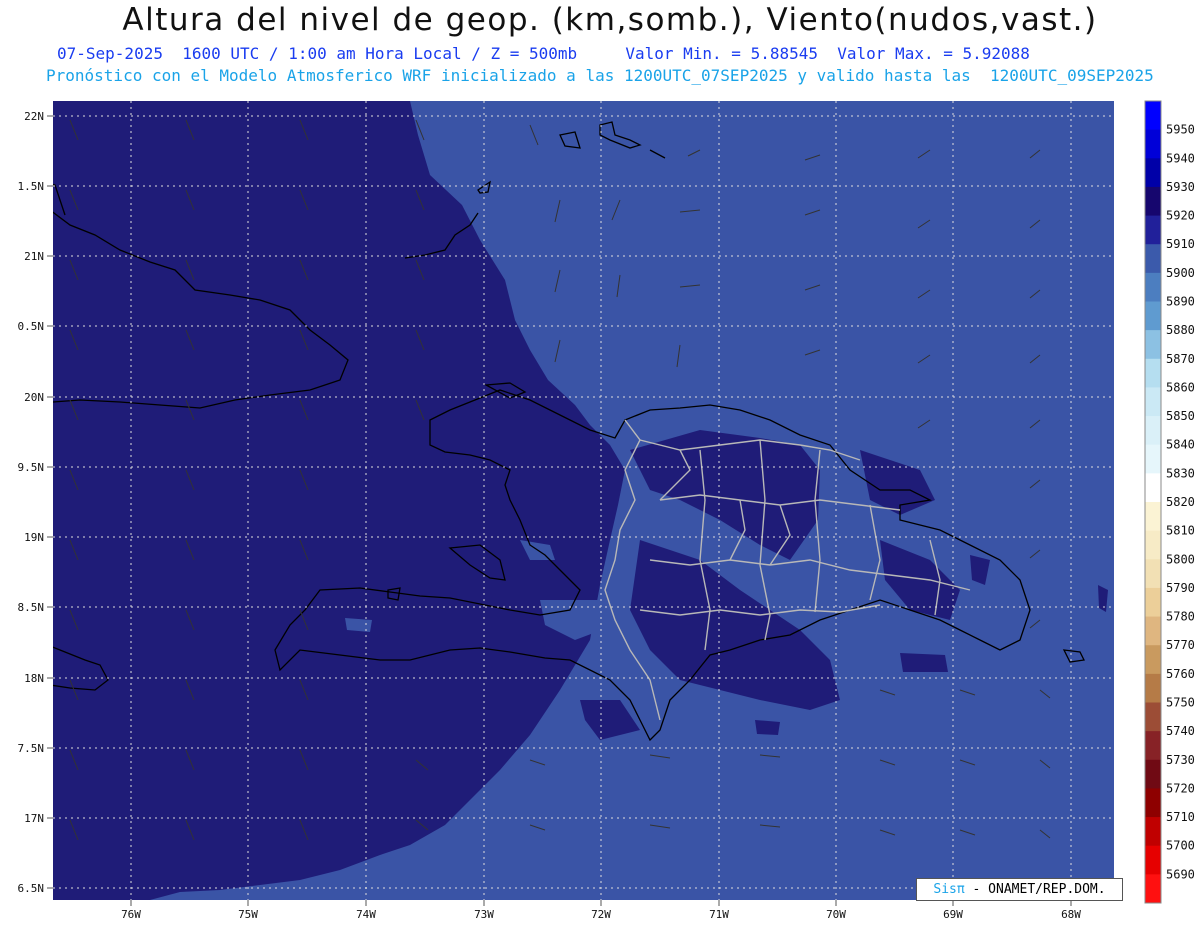 The image size is (1200, 927). I want to click on colorbar-level-label: 5900, so click(1180, 273).